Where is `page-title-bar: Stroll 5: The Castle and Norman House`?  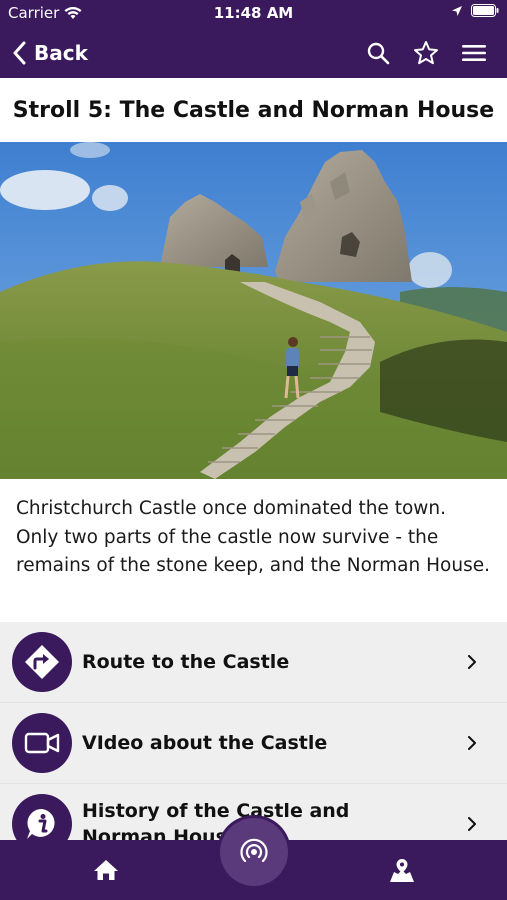 page-title-bar: Stroll 5: The Castle and Norman House is located at coordinates (253, 110).